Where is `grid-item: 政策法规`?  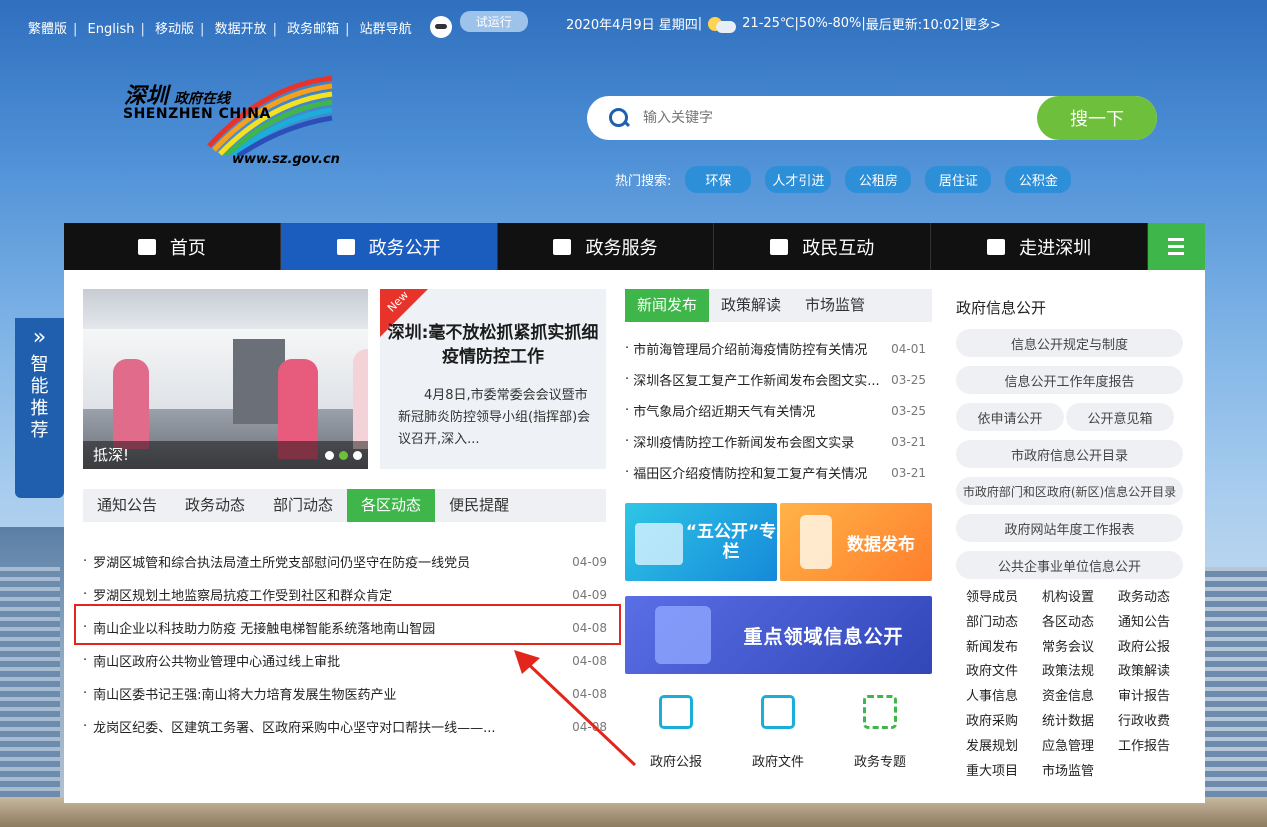
grid-item: 政策法规 is located at coordinates (1070, 672).